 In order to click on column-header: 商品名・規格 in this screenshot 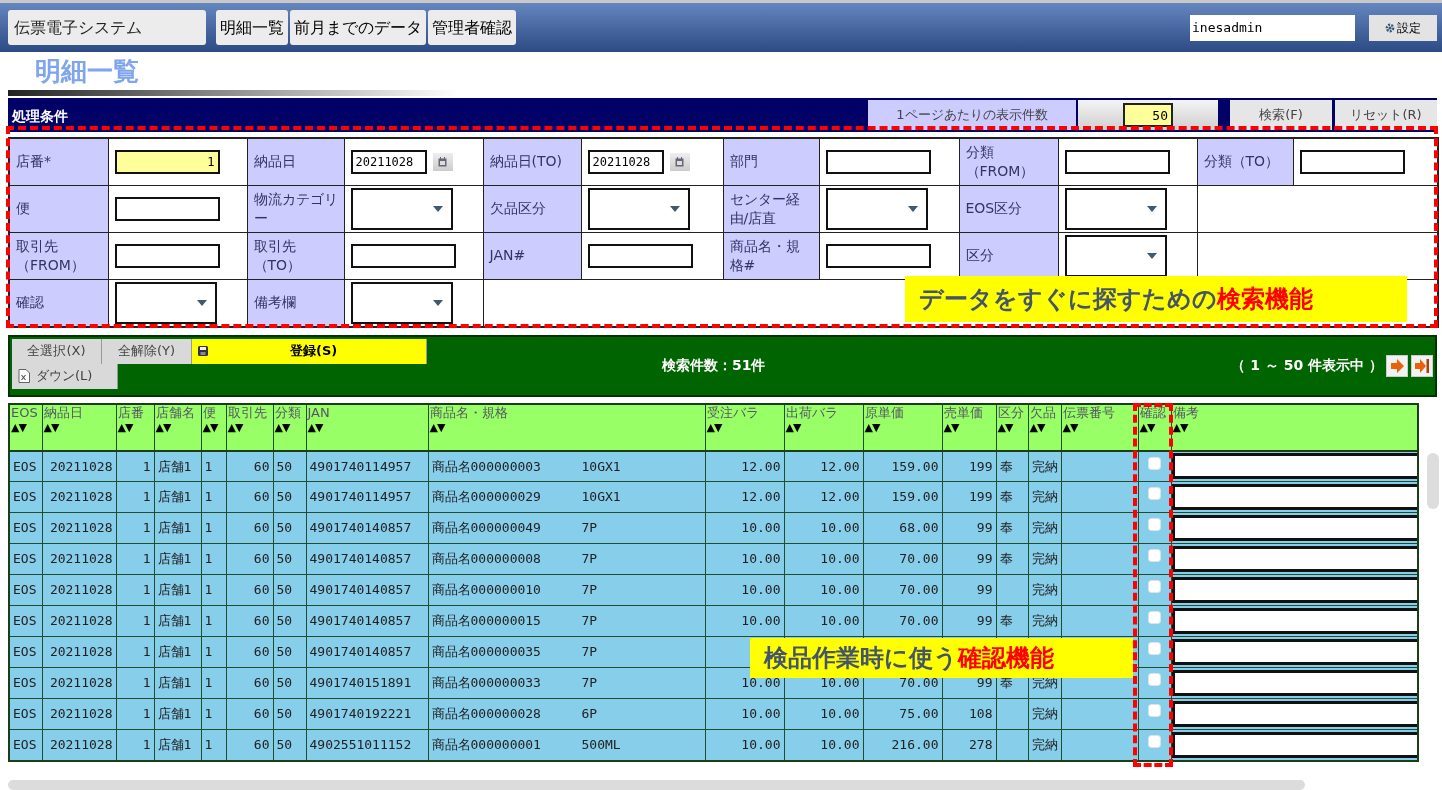, I will do `click(468, 413)`.